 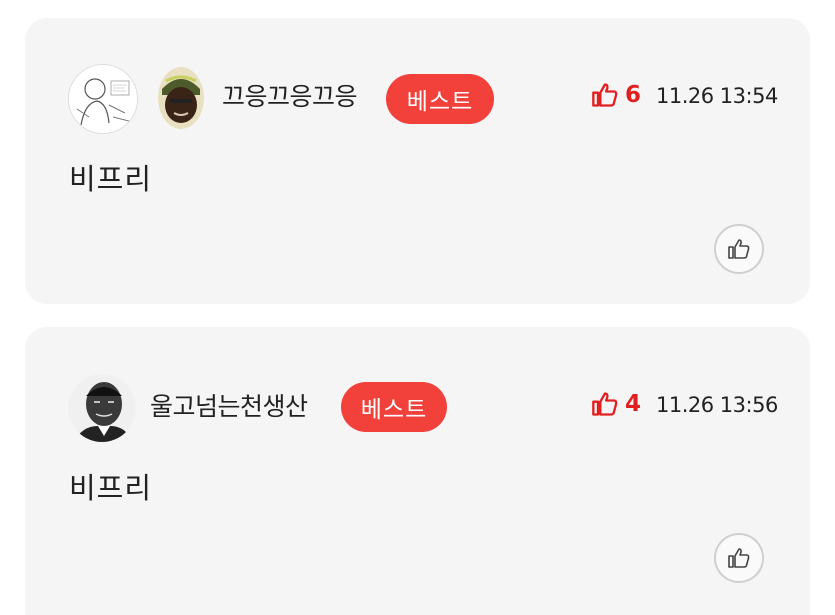 I want to click on like-indicator: 6, so click(x=616, y=95).